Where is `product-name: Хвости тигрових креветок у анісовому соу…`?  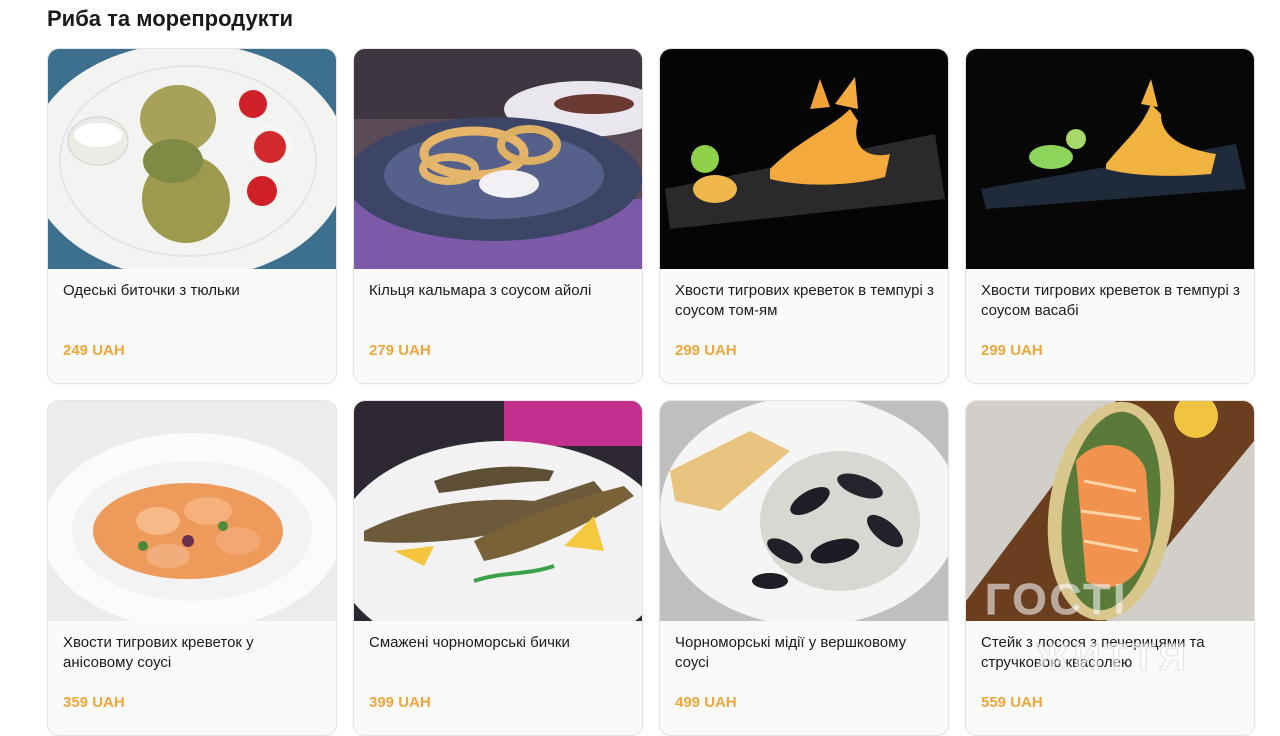 product-name: Хвости тигрових креветок у анісовому соу… is located at coordinates (192, 653).